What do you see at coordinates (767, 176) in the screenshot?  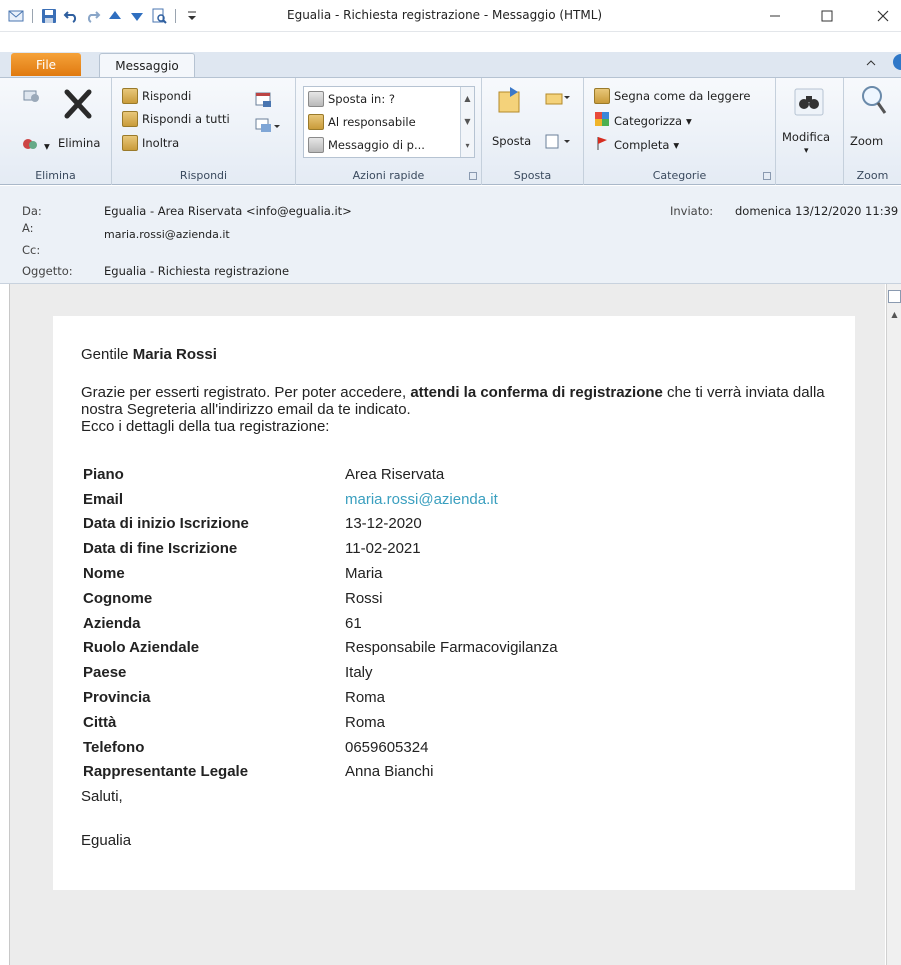 I see `categorie-launcher-icon` at bounding box center [767, 176].